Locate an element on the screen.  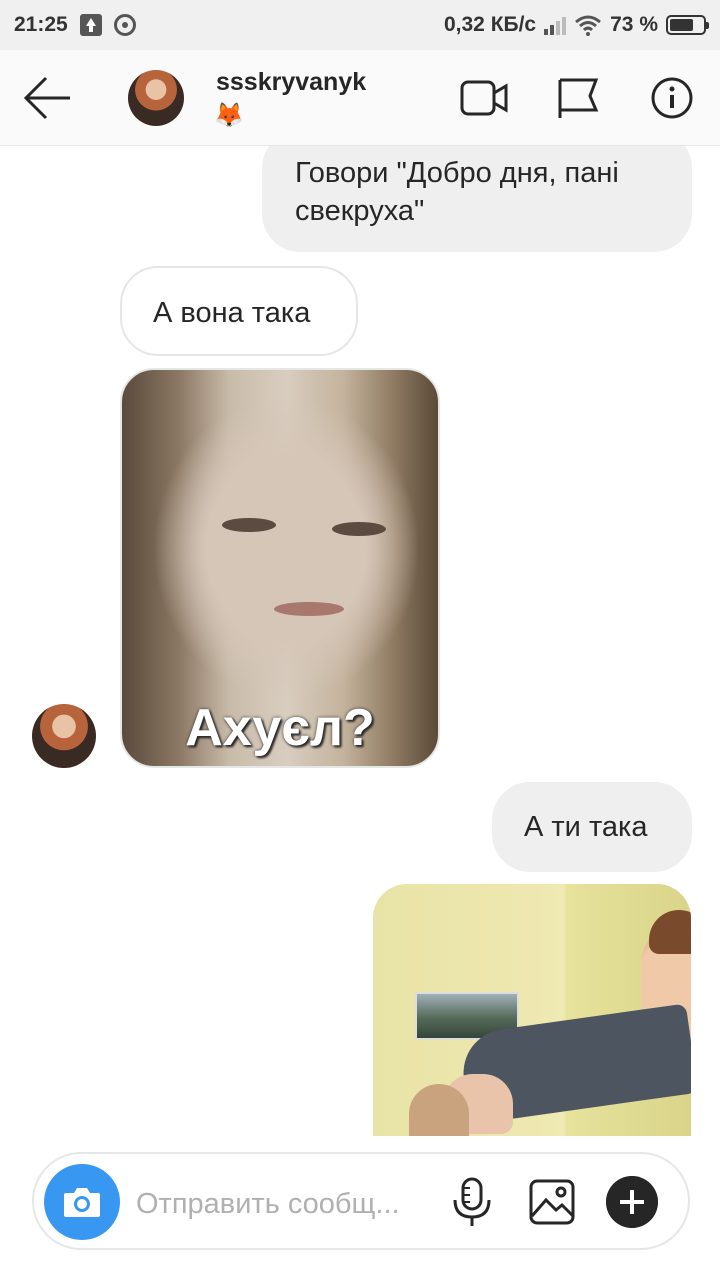
message-incoming: А вона така is located at coordinates (239, 311).